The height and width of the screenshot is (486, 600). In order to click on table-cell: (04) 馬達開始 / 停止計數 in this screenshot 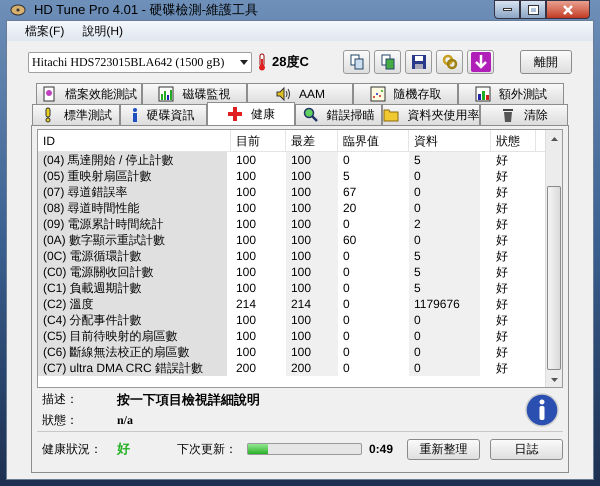, I will do `click(132, 160)`.